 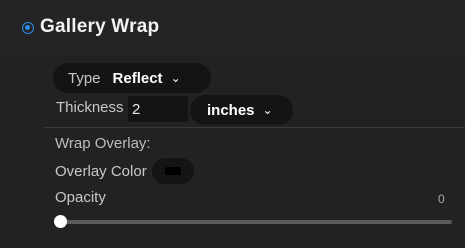 What do you see at coordinates (158, 109) in the screenshot?
I see `thickness-input` at bounding box center [158, 109].